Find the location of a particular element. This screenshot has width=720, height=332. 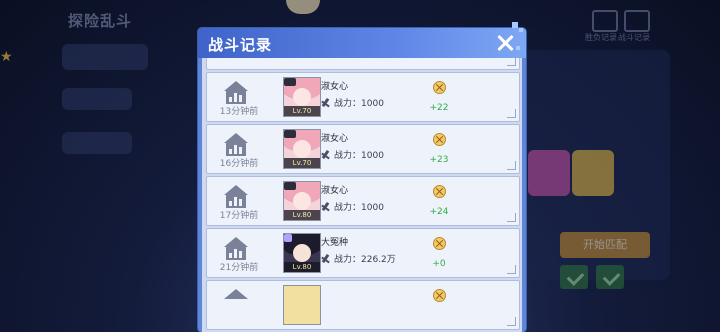

record-time: 16分钟前 is located at coordinates (239, 164).